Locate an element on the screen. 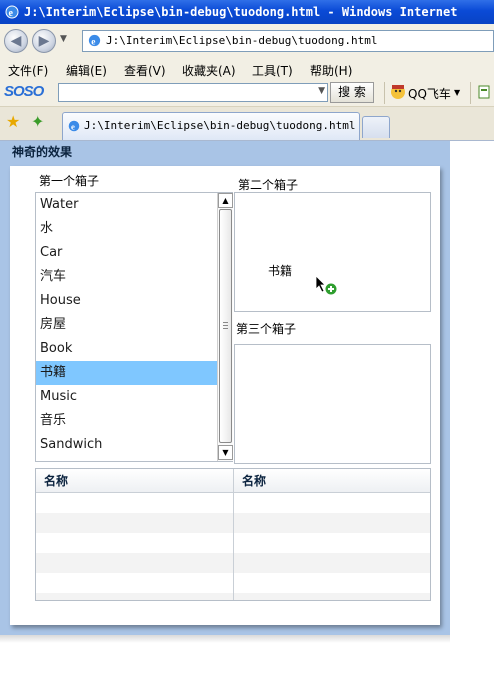 The width and height of the screenshot is (494, 700). list-item-selected: 书籍 is located at coordinates (127, 373).